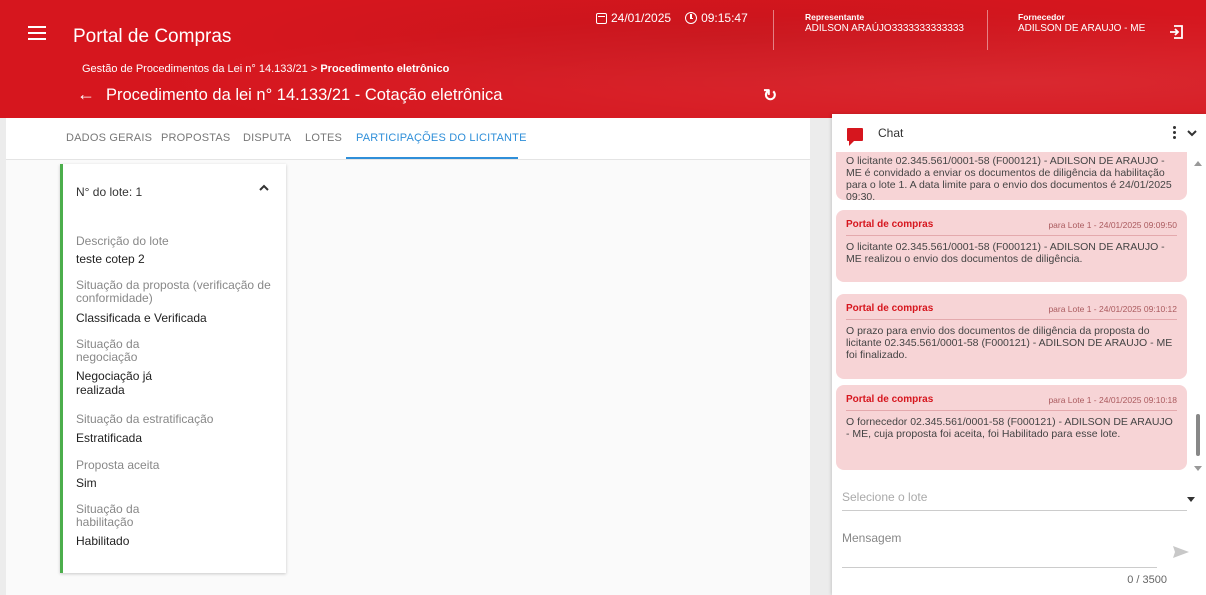 Image resolution: width=1206 pixels, height=595 pixels. I want to click on message-placeholder: Mensagem, so click(872, 538).